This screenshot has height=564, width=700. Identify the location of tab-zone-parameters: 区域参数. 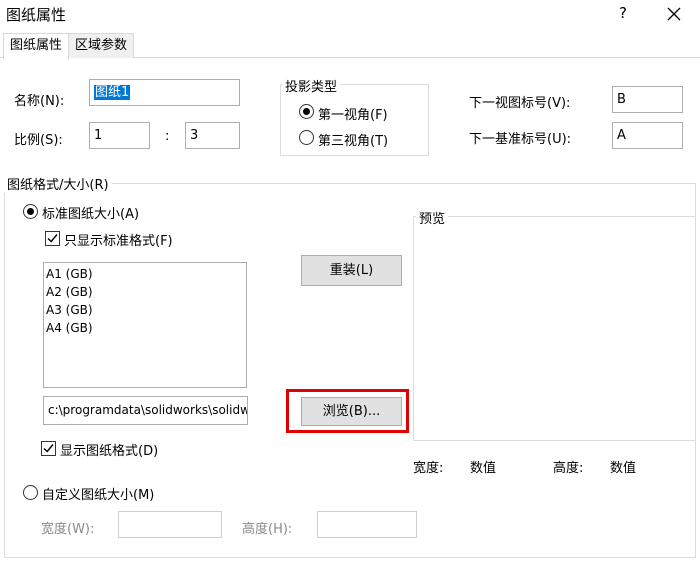
(101, 45).